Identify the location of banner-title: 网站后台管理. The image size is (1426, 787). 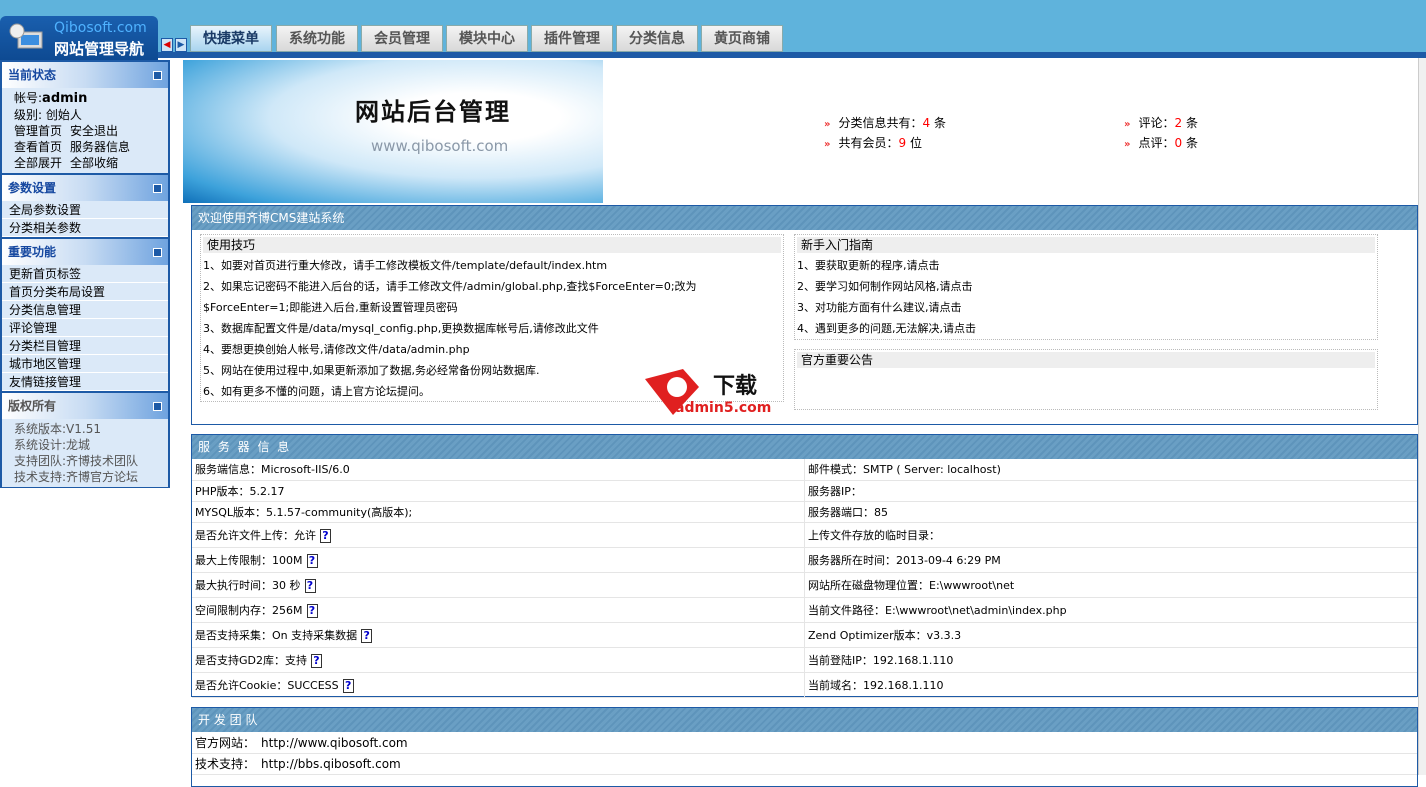
(433, 111).